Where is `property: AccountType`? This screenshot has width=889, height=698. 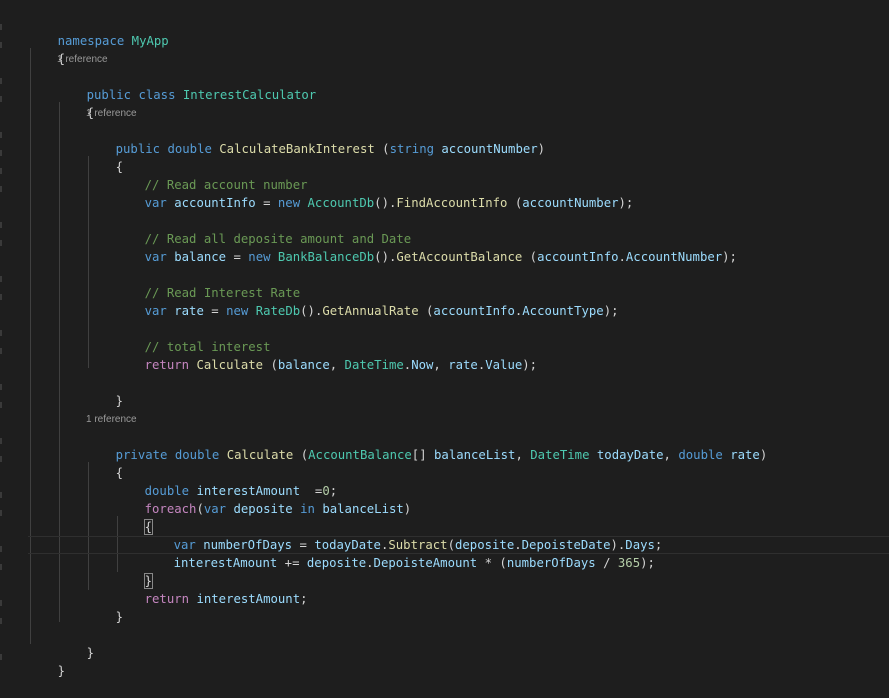
property: AccountType is located at coordinates (563, 311).